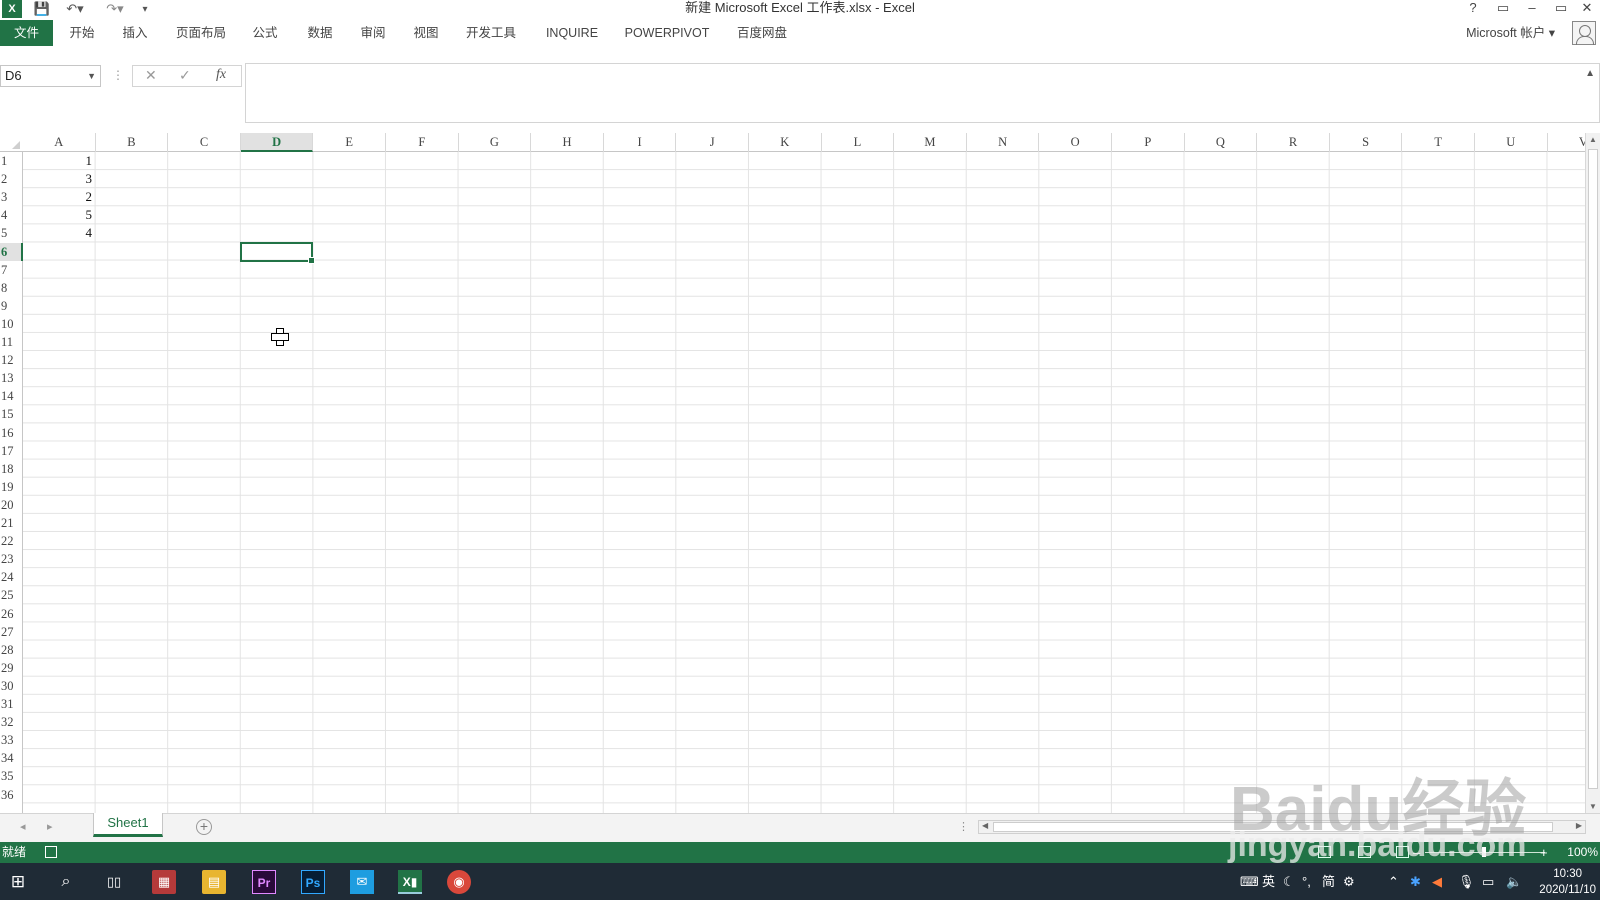  What do you see at coordinates (11, 595) in the screenshot?
I see `row-header-25: 25` at bounding box center [11, 595].